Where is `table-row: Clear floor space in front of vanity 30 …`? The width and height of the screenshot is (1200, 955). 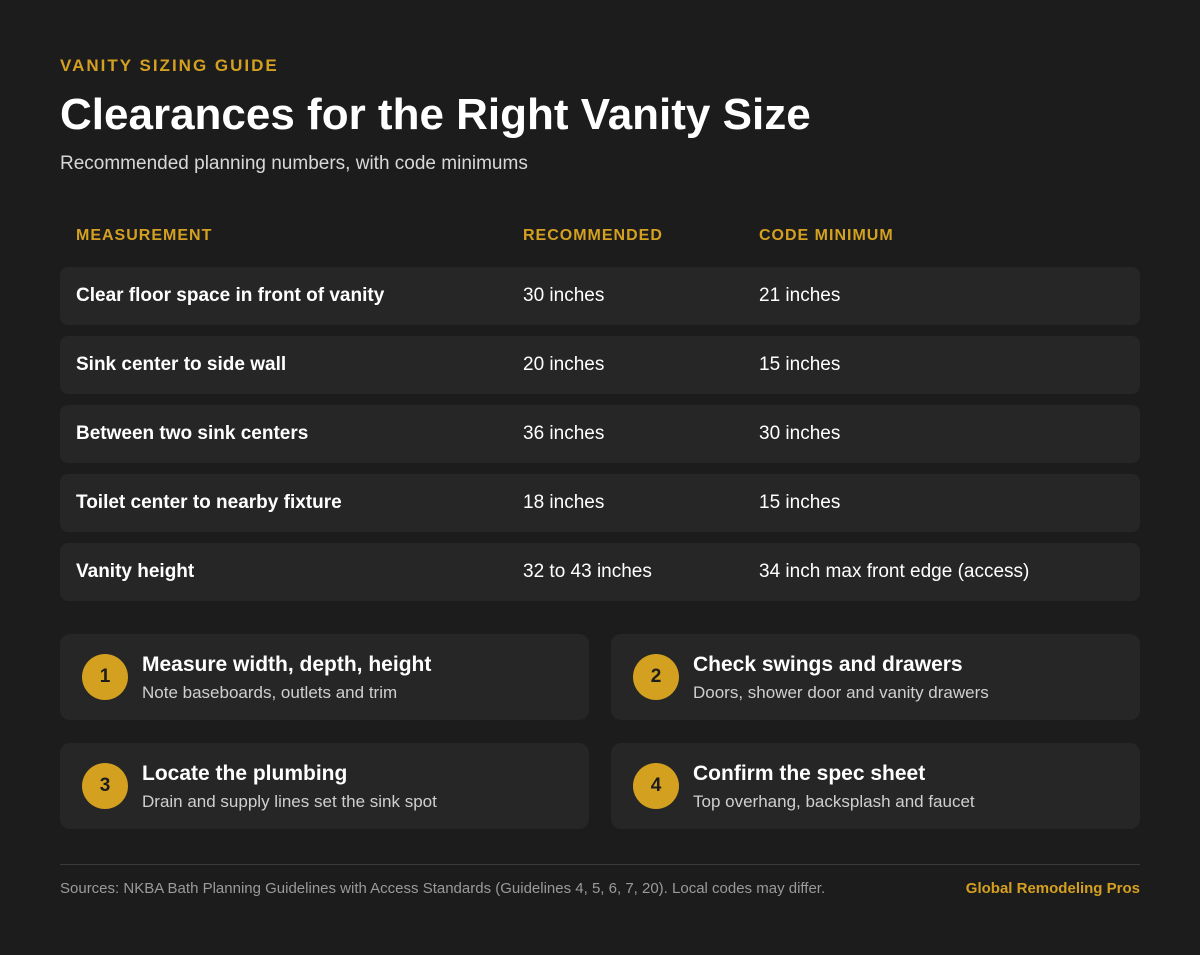 table-row: Clear floor space in front of vanity 30 … is located at coordinates (600, 296).